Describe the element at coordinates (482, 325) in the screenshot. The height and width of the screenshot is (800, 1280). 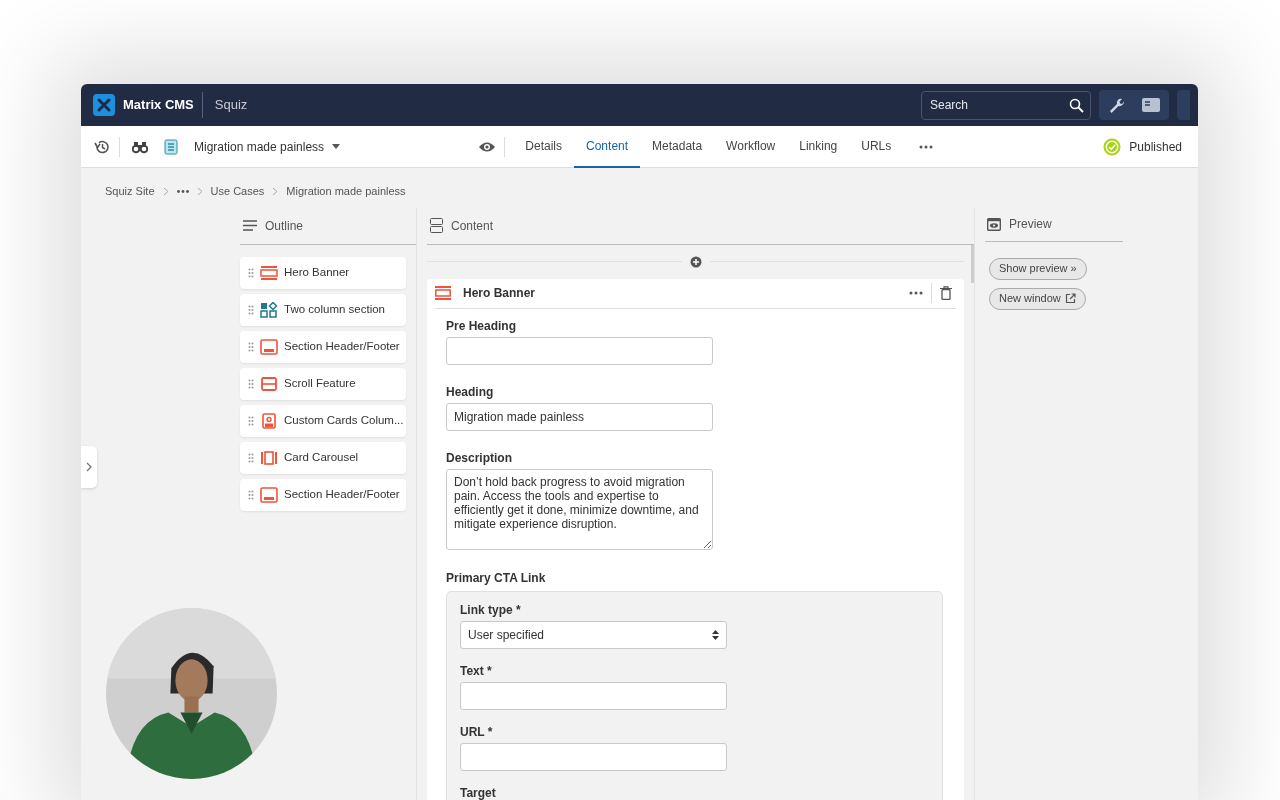
I see `field-label: Pre Heading` at that location.